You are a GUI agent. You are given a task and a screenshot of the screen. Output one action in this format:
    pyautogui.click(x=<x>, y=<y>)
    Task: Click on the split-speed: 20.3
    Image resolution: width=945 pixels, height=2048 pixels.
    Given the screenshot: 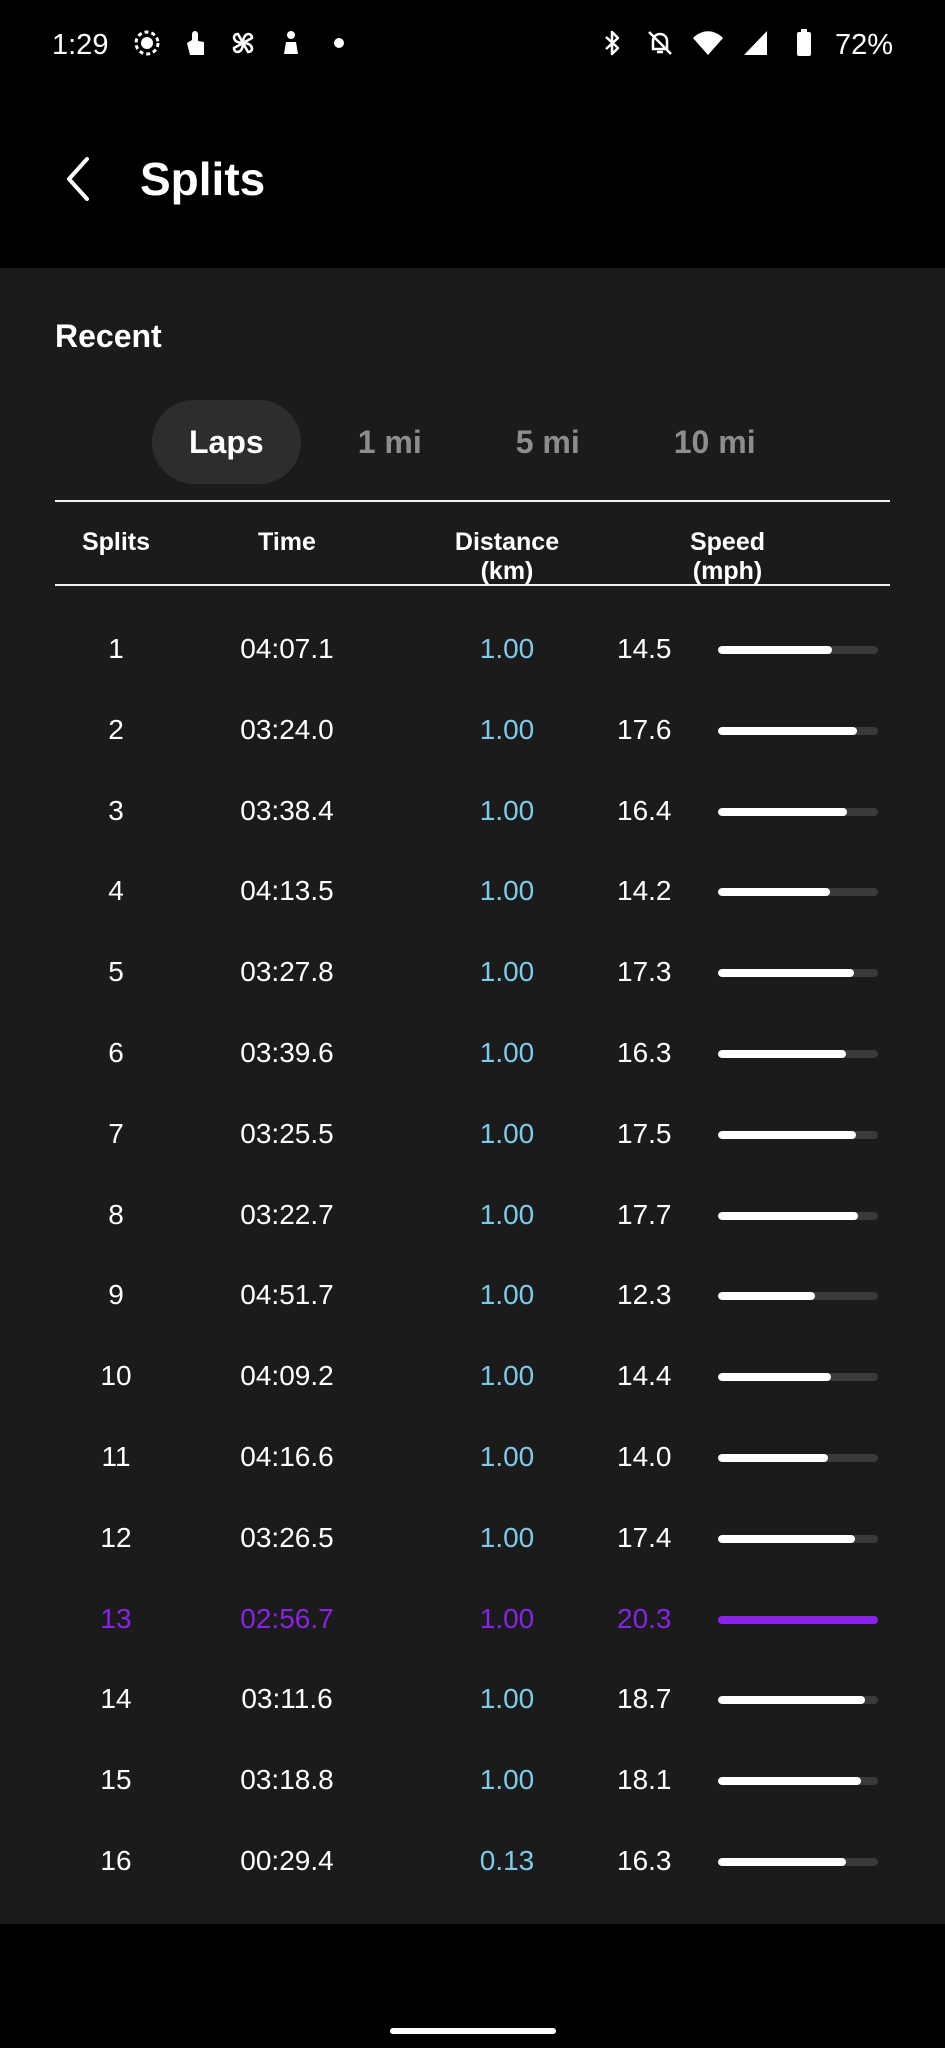 What is the action you would take?
    pyautogui.click(x=644, y=1618)
    